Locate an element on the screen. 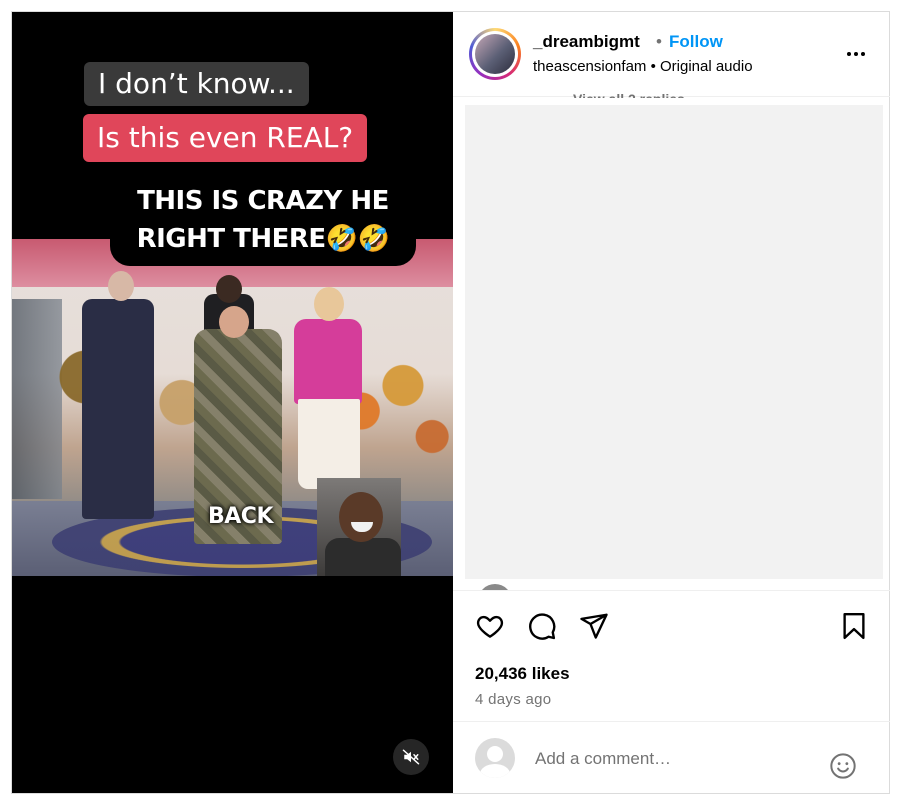 This screenshot has width=900, height=809. comment-input is located at coordinates (675, 759).